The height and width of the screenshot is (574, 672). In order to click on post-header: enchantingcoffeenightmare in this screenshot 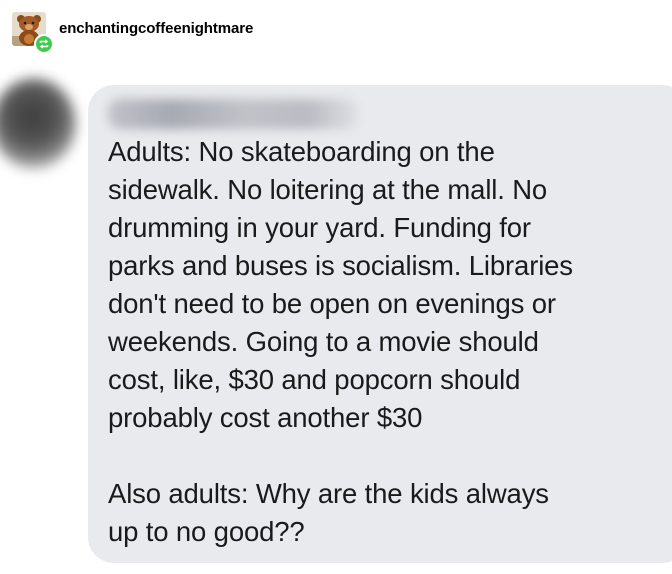, I will do `click(336, 30)`.